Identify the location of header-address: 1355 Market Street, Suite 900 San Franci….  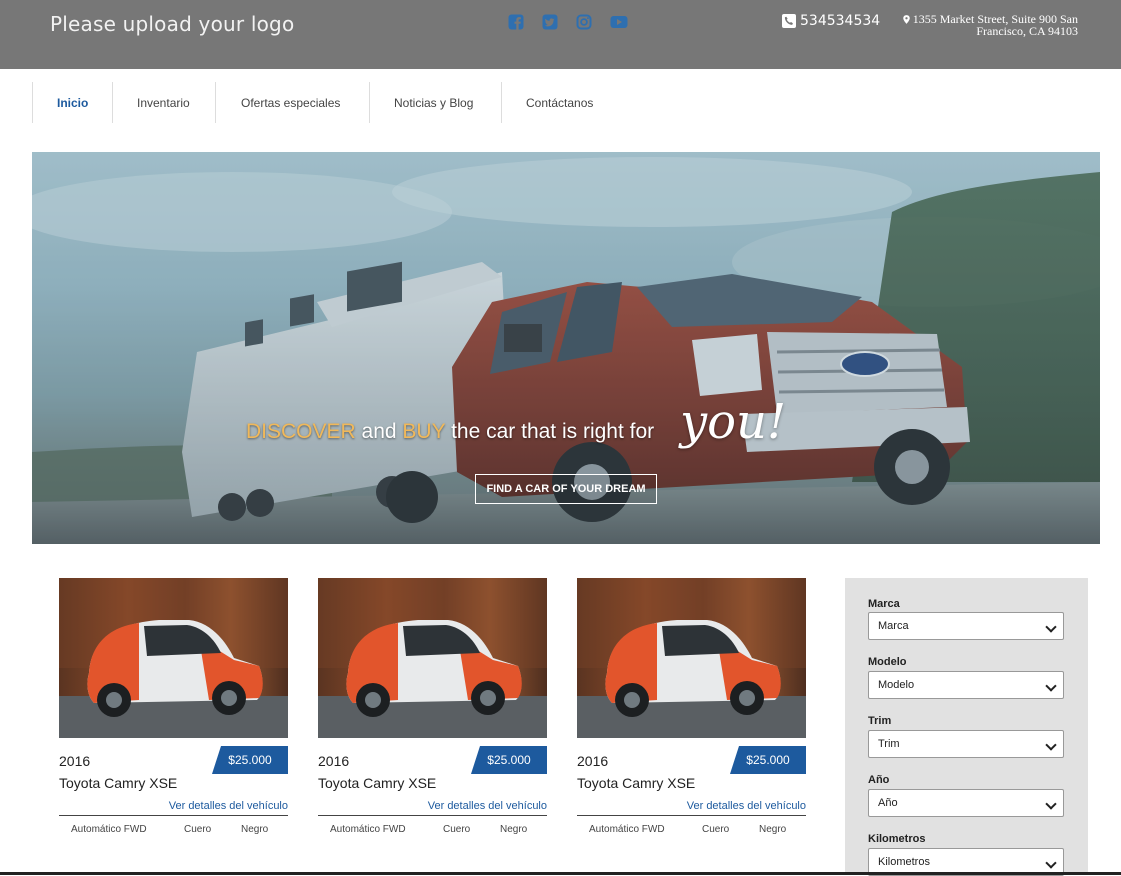
(989, 25).